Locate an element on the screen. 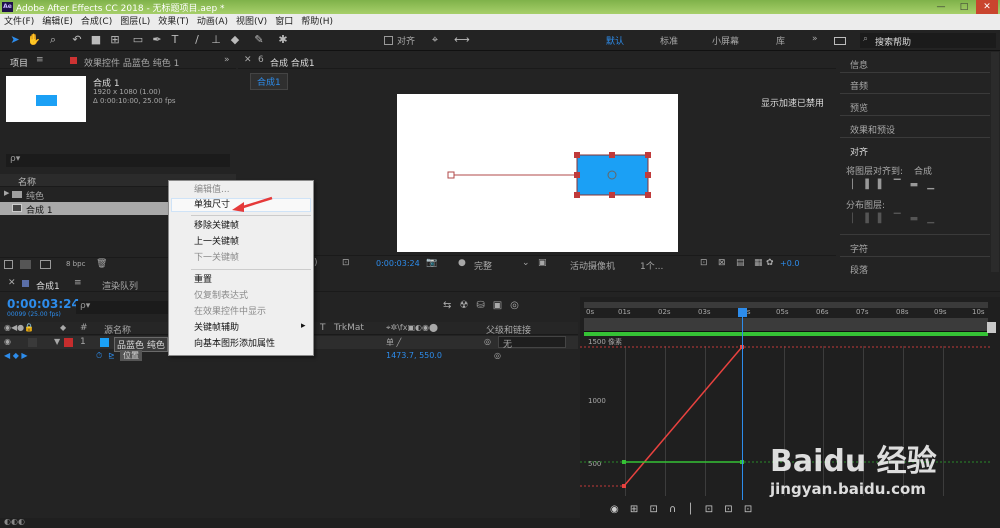  menu-reset: 重置 is located at coordinates (203, 280).